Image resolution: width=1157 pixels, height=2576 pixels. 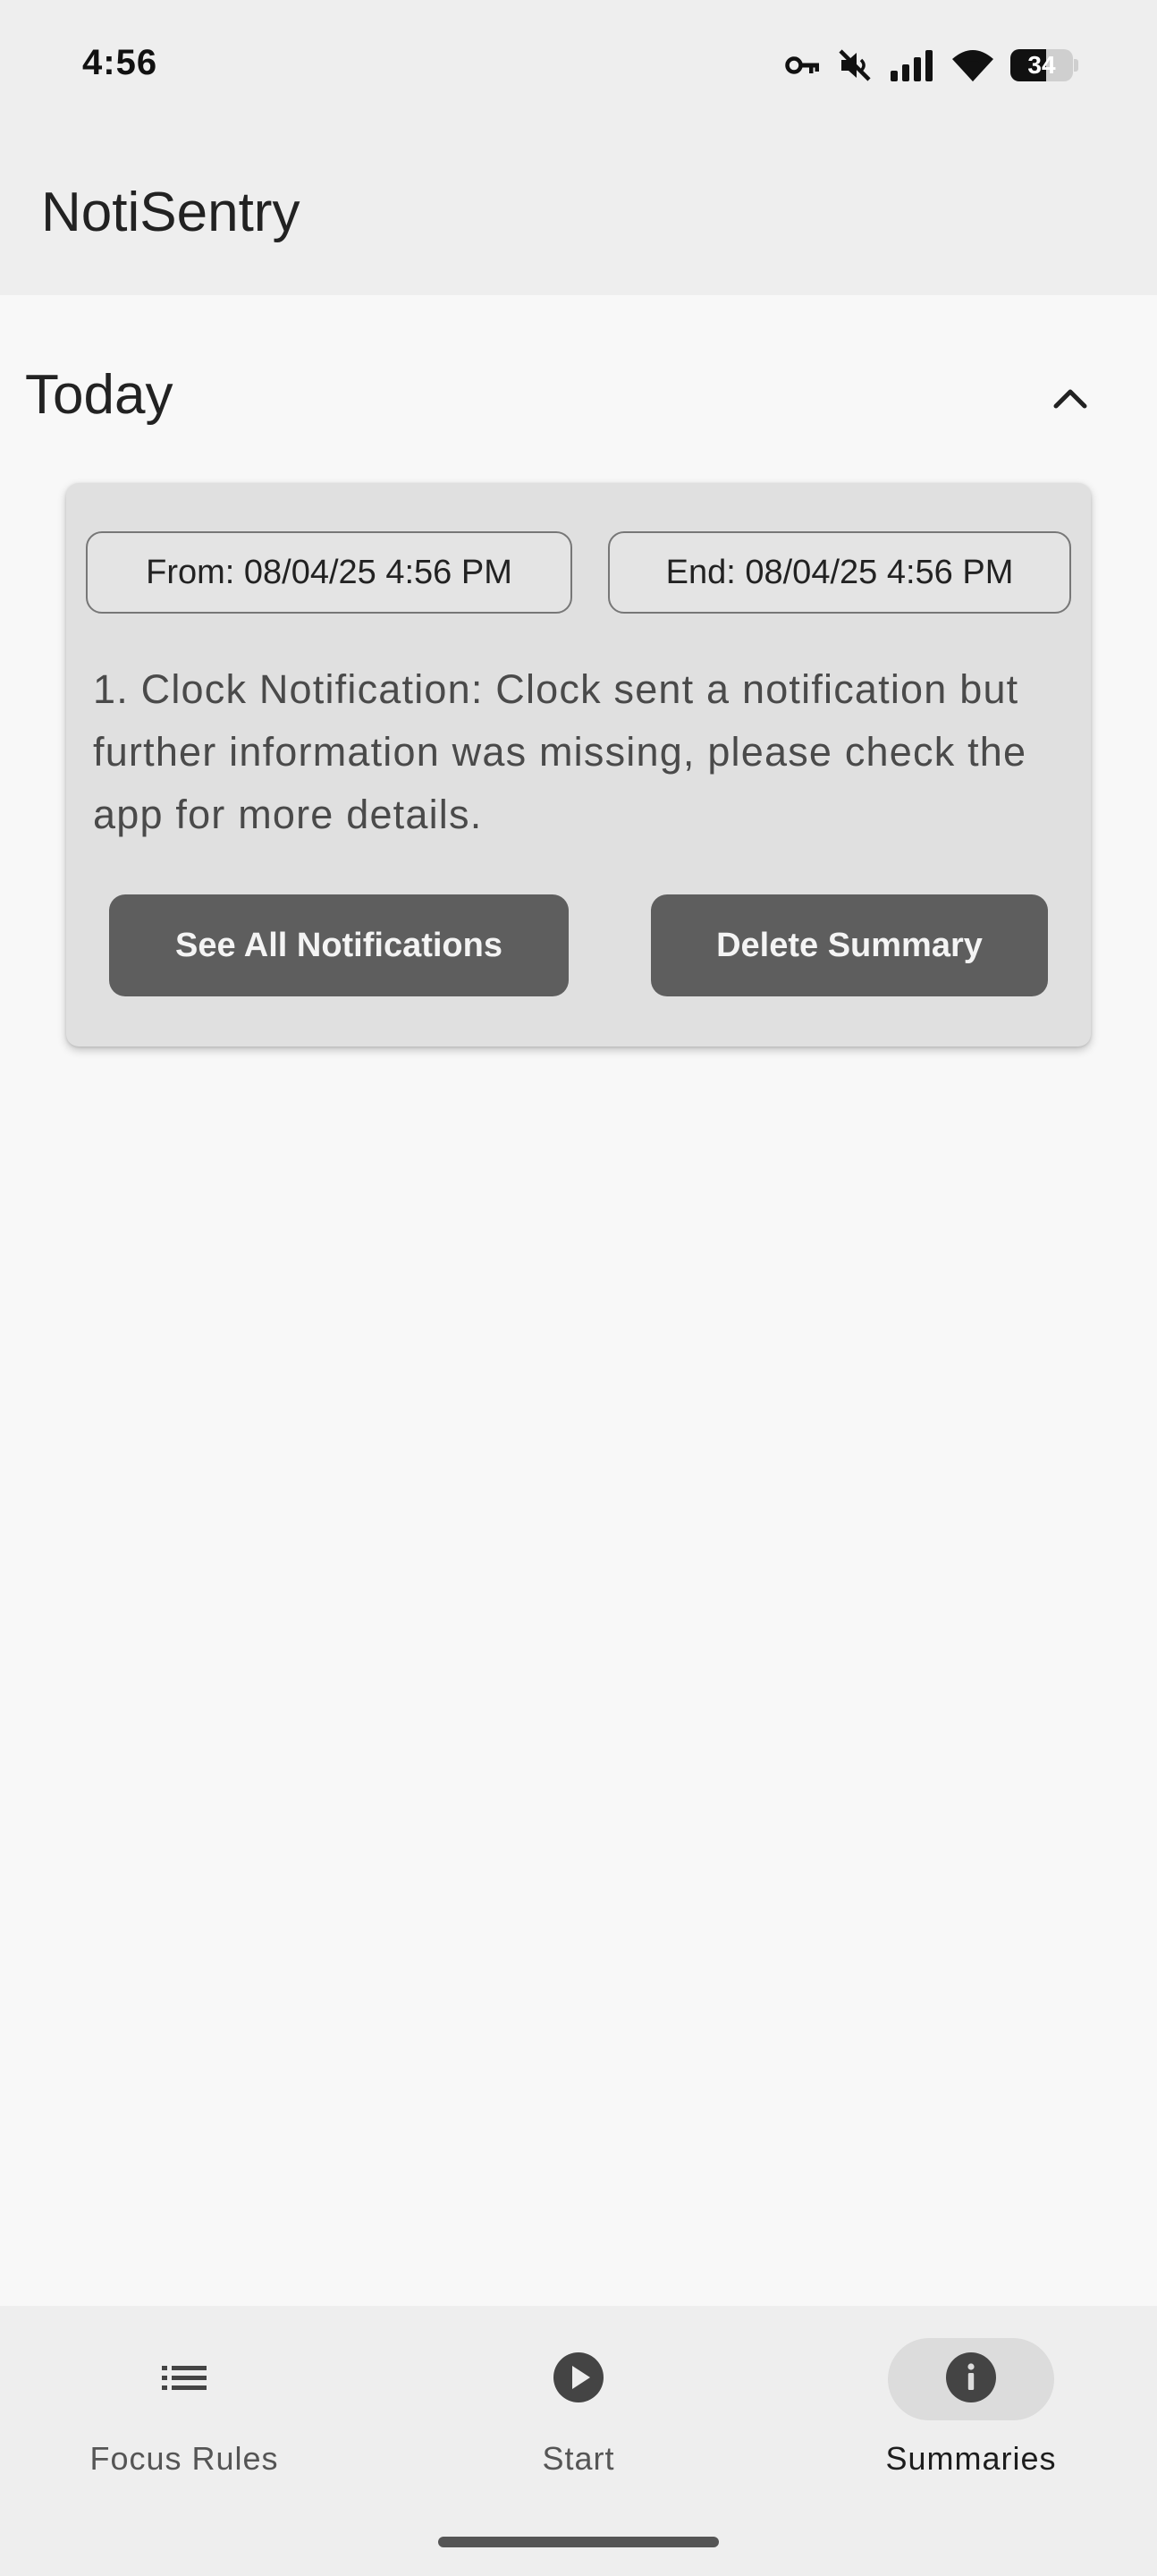 I want to click on status-time: 4:56, so click(x=120, y=62).